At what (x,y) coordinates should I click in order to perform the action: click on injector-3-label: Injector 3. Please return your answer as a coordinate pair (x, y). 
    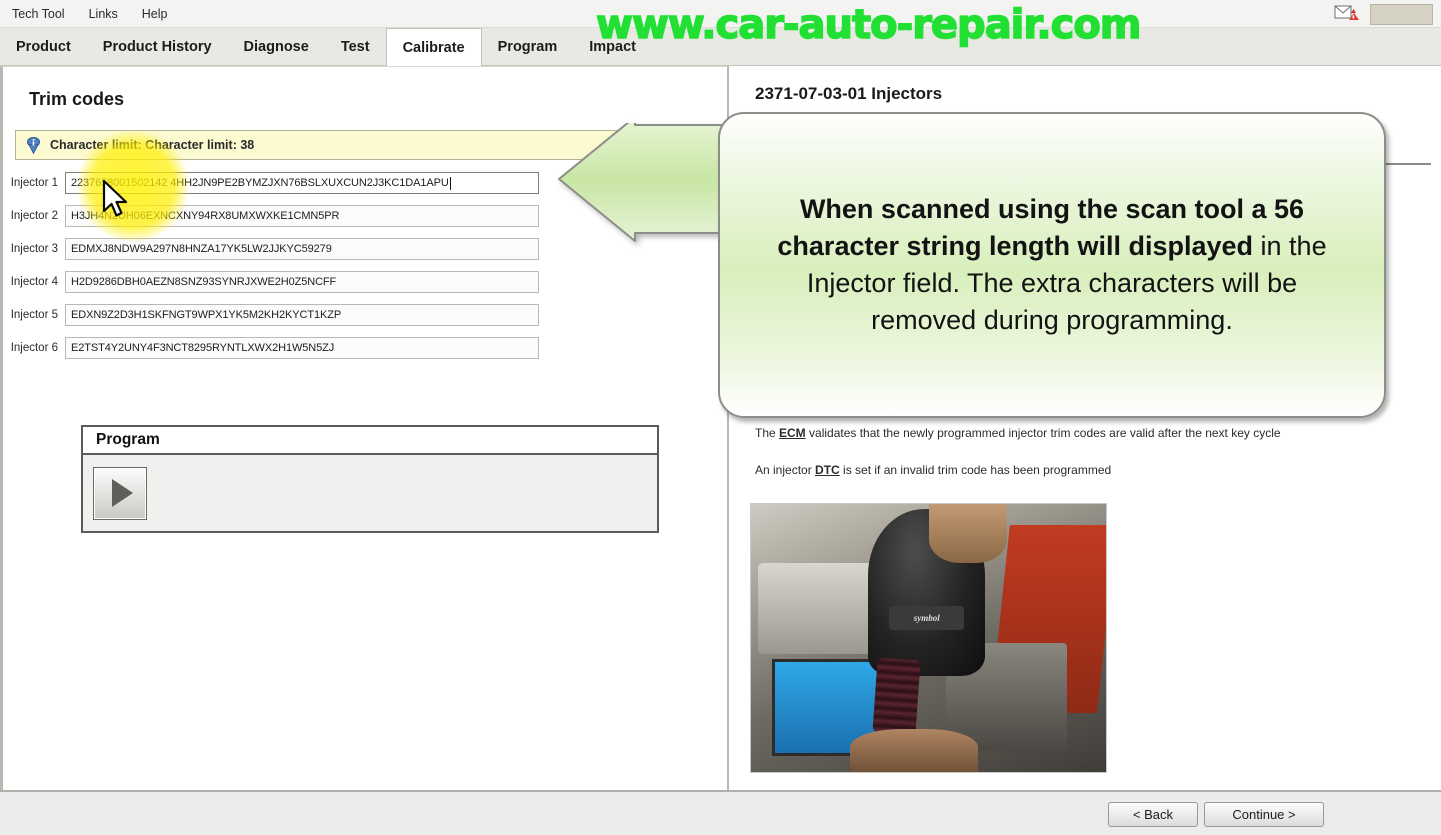
    Looking at the image, I should click on (34, 249).